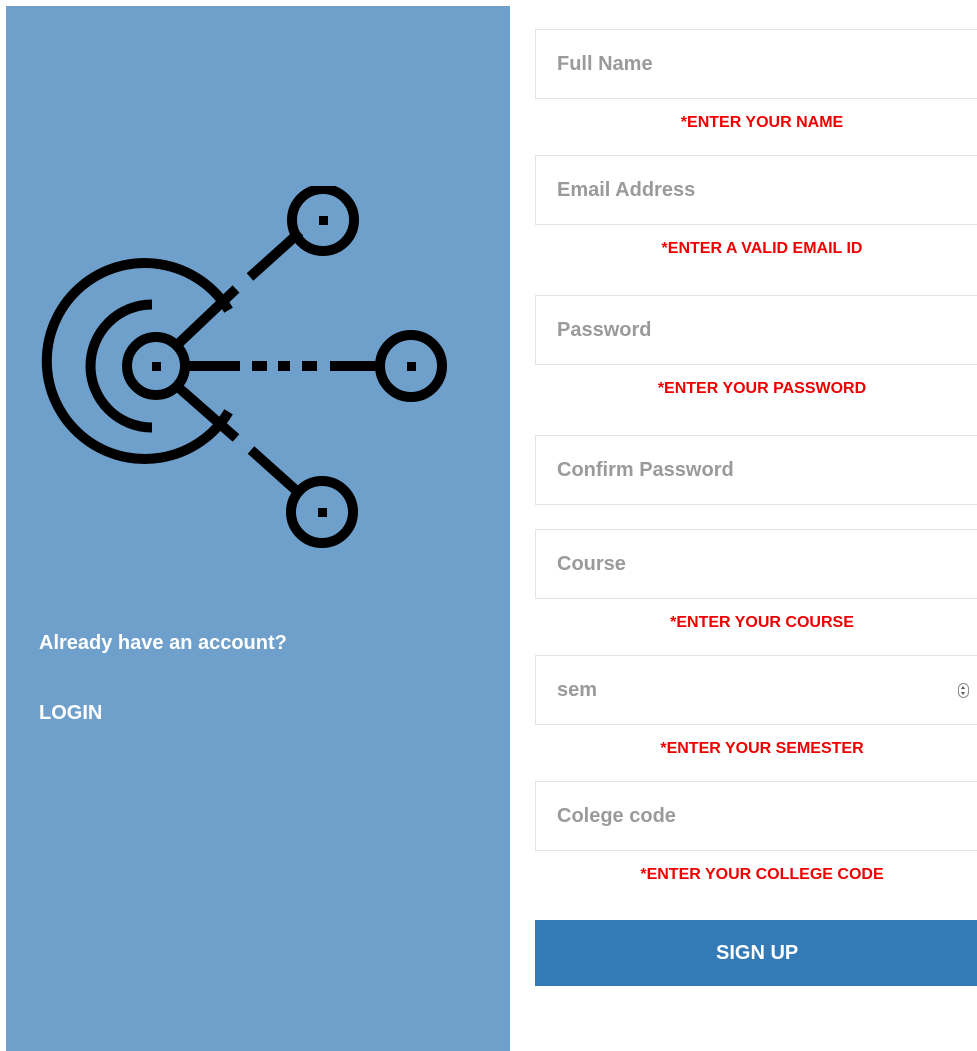 The image size is (977, 1051). Describe the element at coordinates (70, 713) in the screenshot. I see `login-link: LOGIN` at that location.